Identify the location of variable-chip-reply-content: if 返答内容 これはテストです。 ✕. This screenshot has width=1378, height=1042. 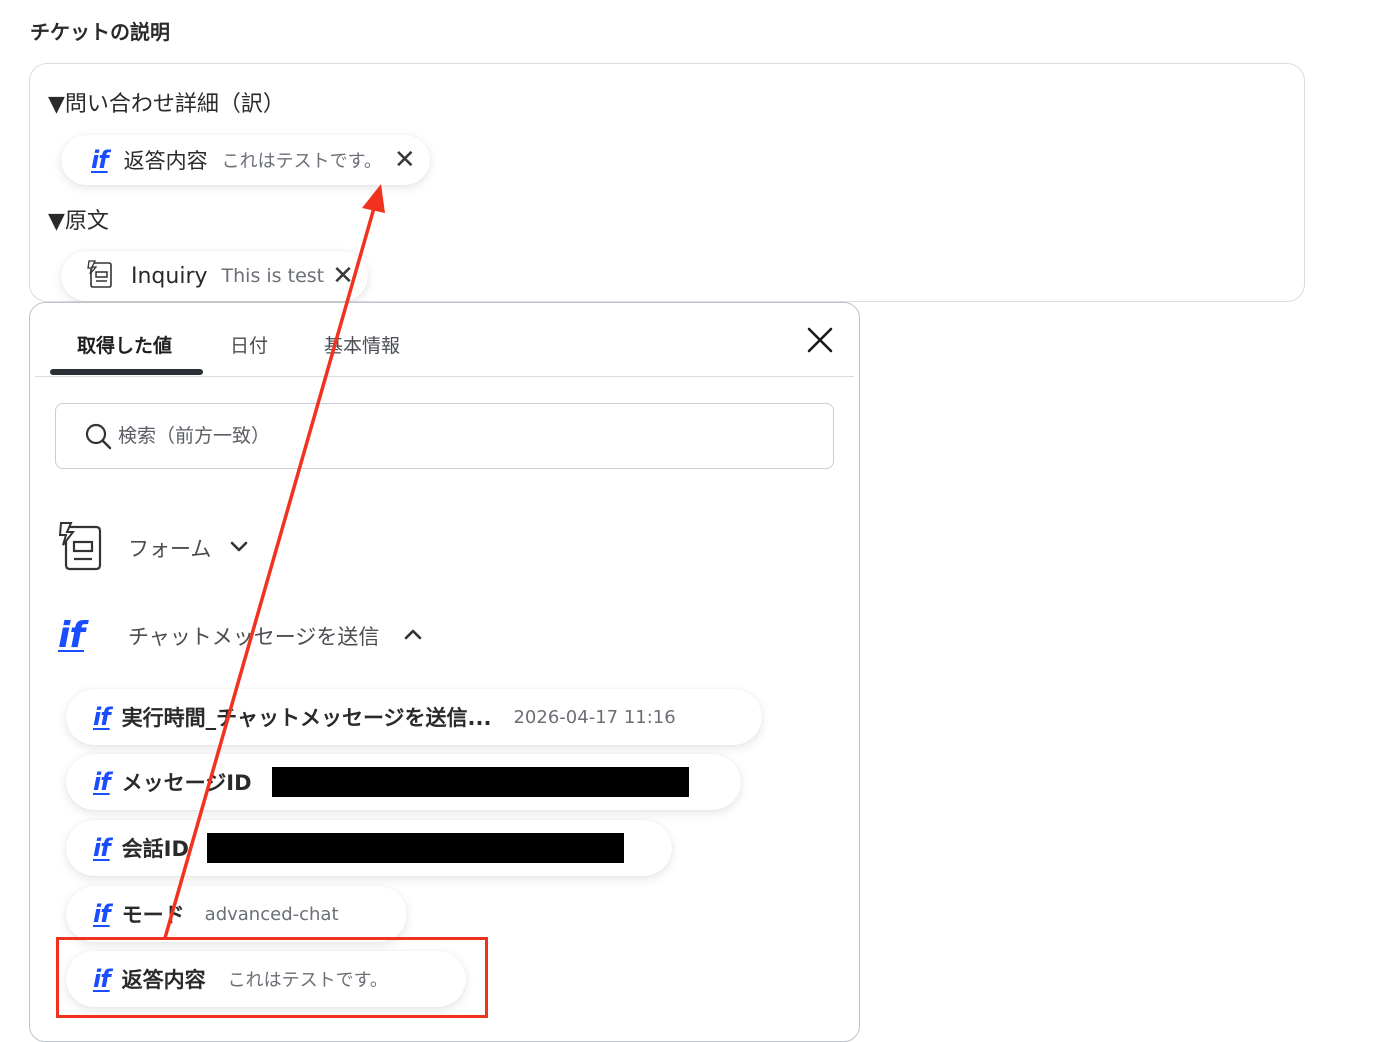
(245, 160).